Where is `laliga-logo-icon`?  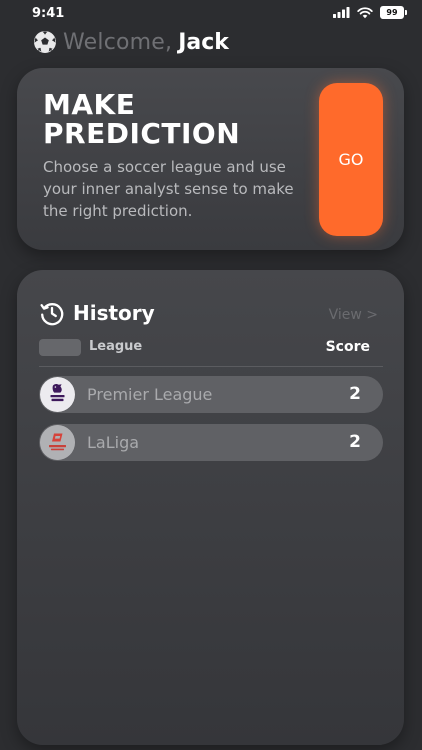 laliga-logo-icon is located at coordinates (57, 442).